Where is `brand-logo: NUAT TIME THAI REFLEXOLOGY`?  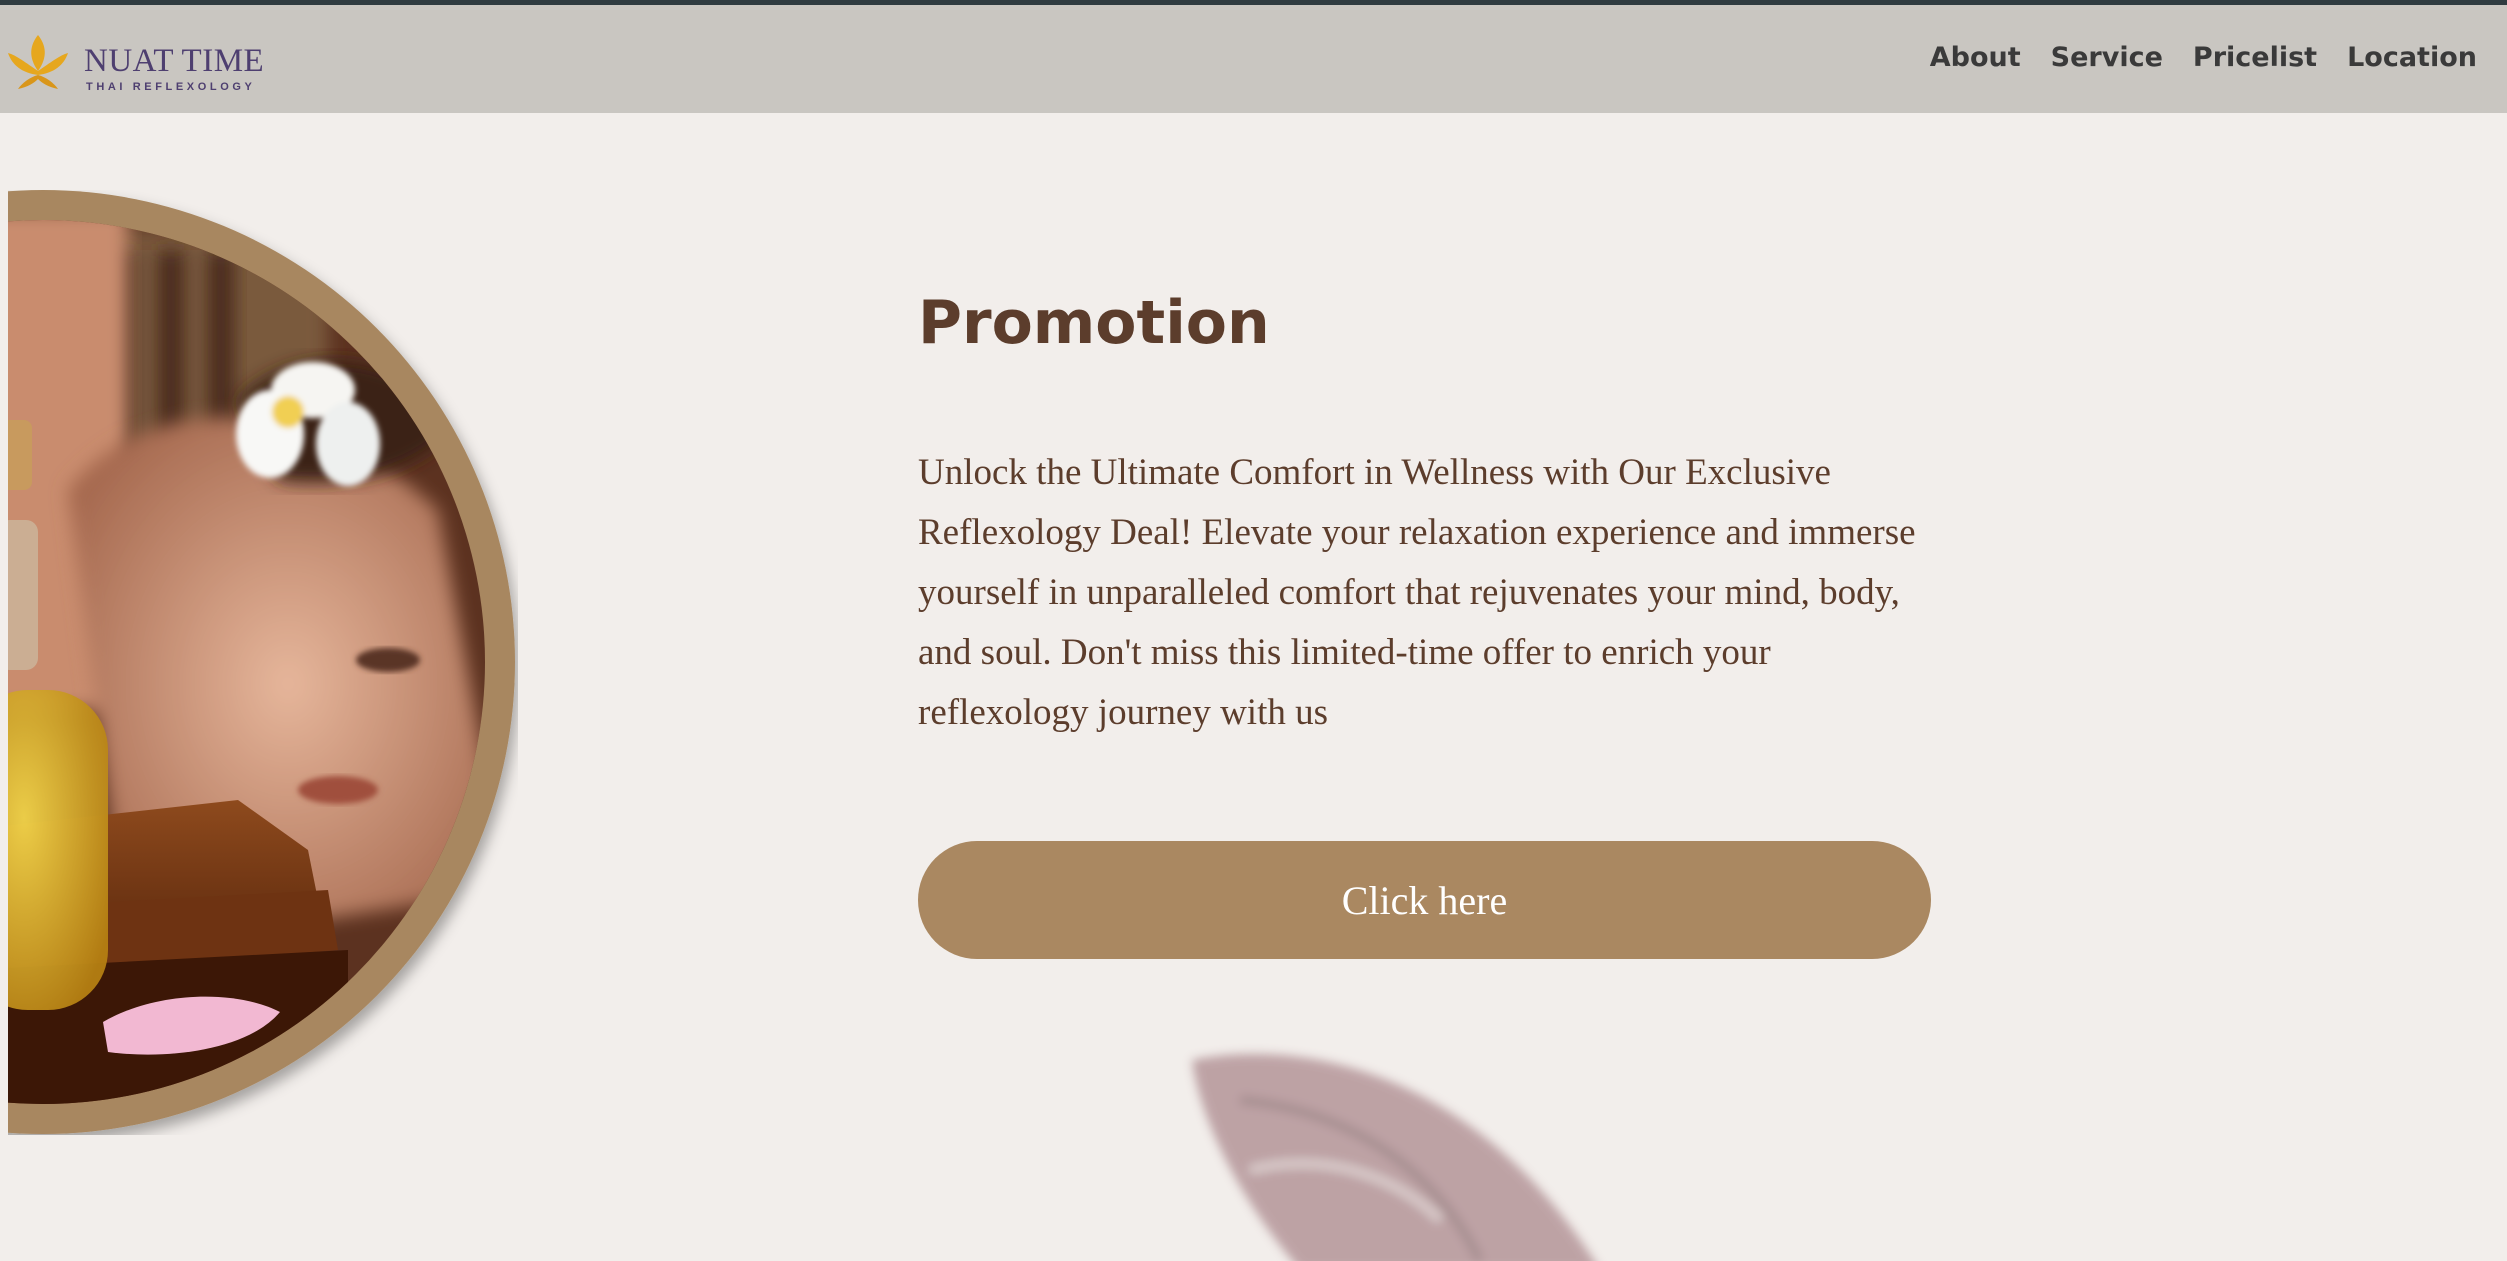
brand-logo: NUAT TIME THAI REFLEXOLOGY is located at coordinates (135, 62).